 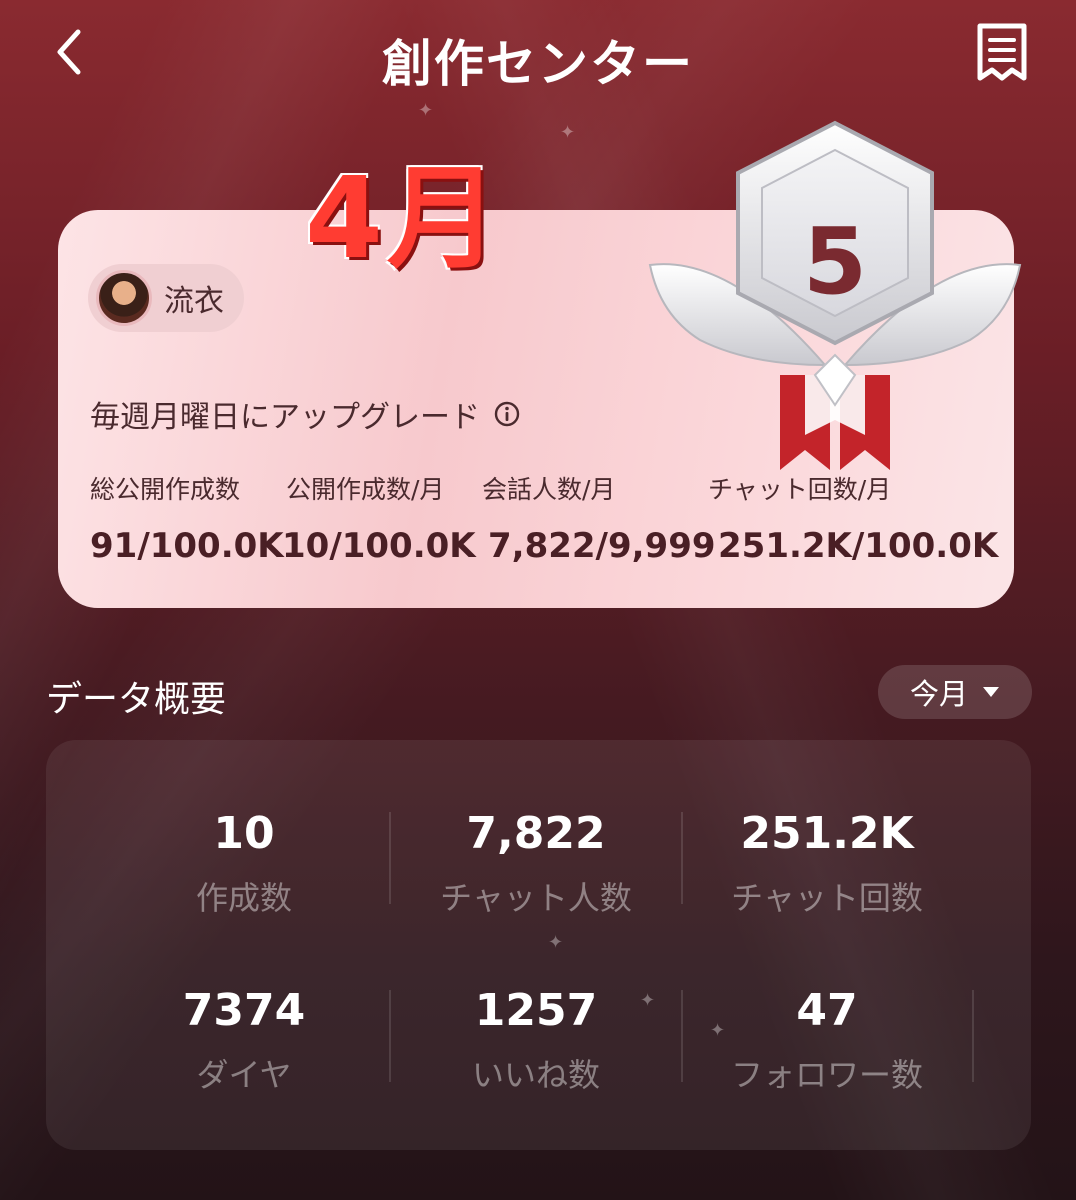 What do you see at coordinates (404, 219) in the screenshot?
I see `month-overlay-label: 4月` at bounding box center [404, 219].